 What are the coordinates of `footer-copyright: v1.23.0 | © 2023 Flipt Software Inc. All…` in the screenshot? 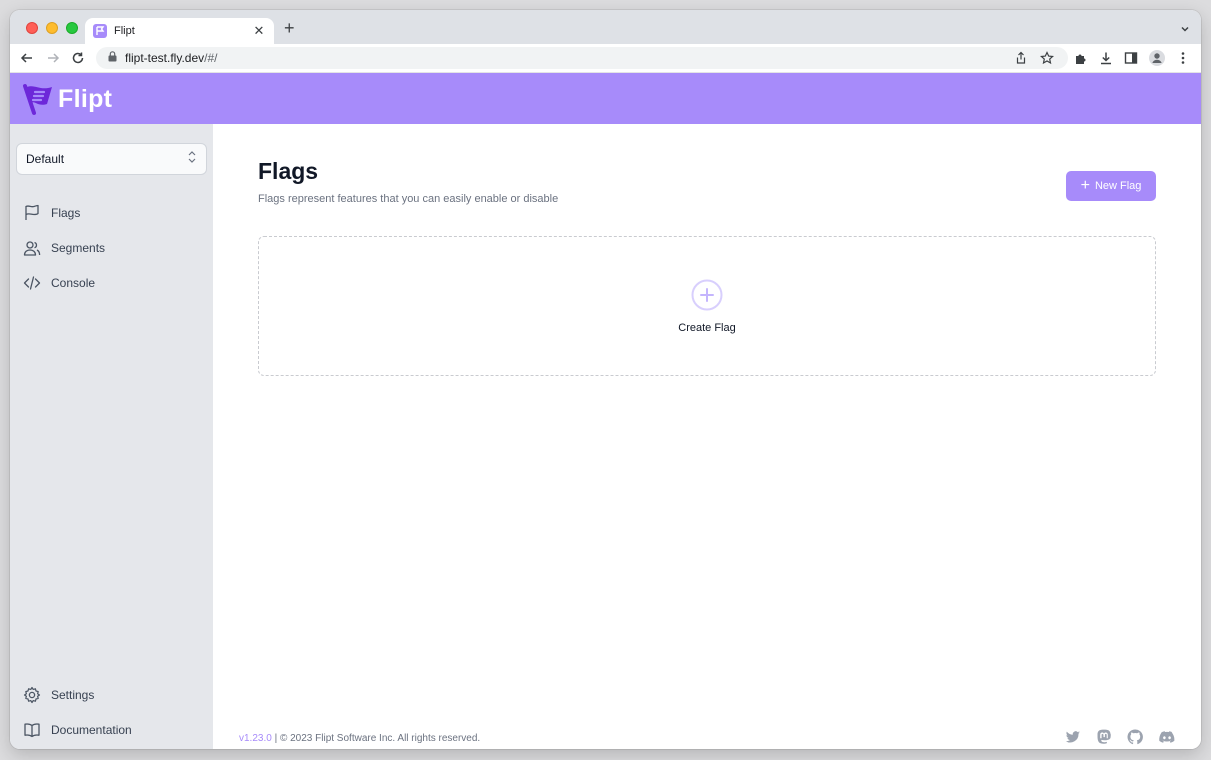 It's located at (359, 738).